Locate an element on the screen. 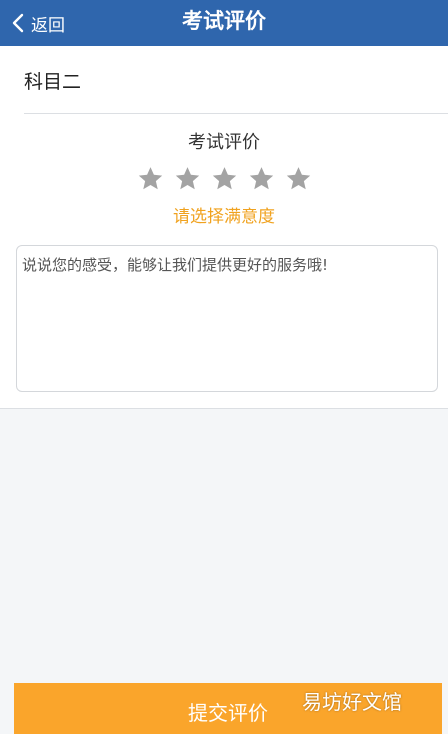 This screenshot has width=448, height=734. app-header: 返回 考试评价 is located at coordinates (224, 23).